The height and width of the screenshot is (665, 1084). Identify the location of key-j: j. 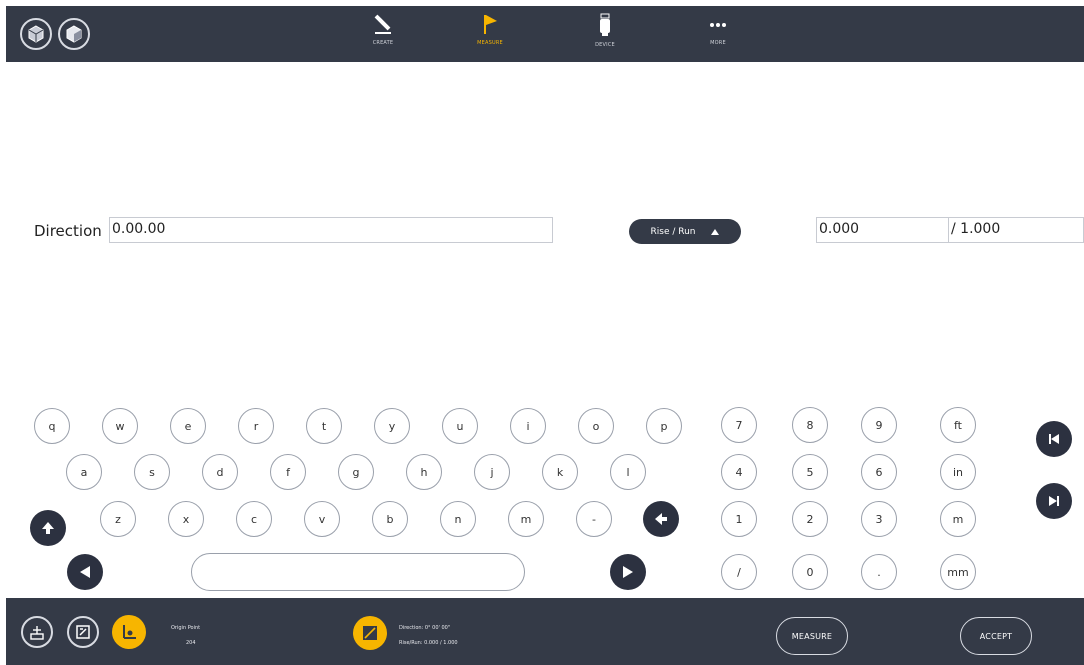
(492, 472).